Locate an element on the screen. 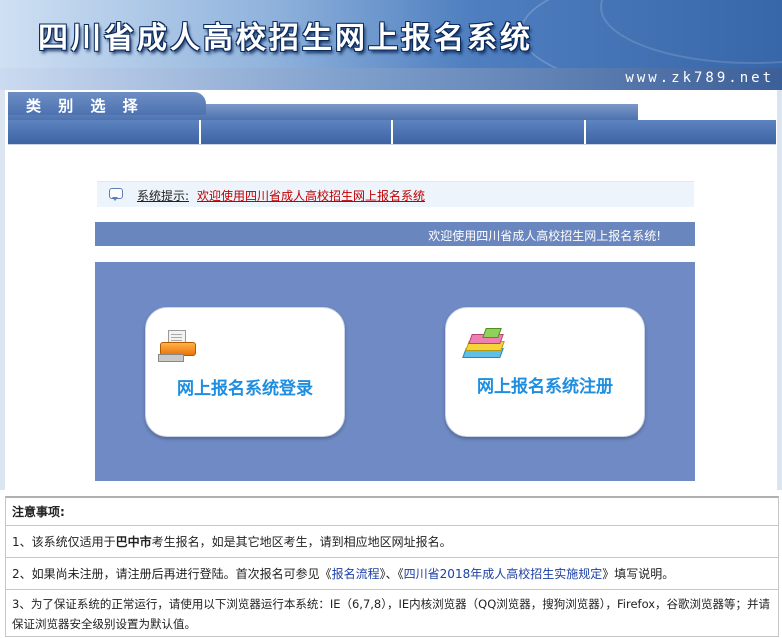  notice-text: 考生报名，如是其它地区考生，请到相应地区网址报名。 is located at coordinates (301, 542).